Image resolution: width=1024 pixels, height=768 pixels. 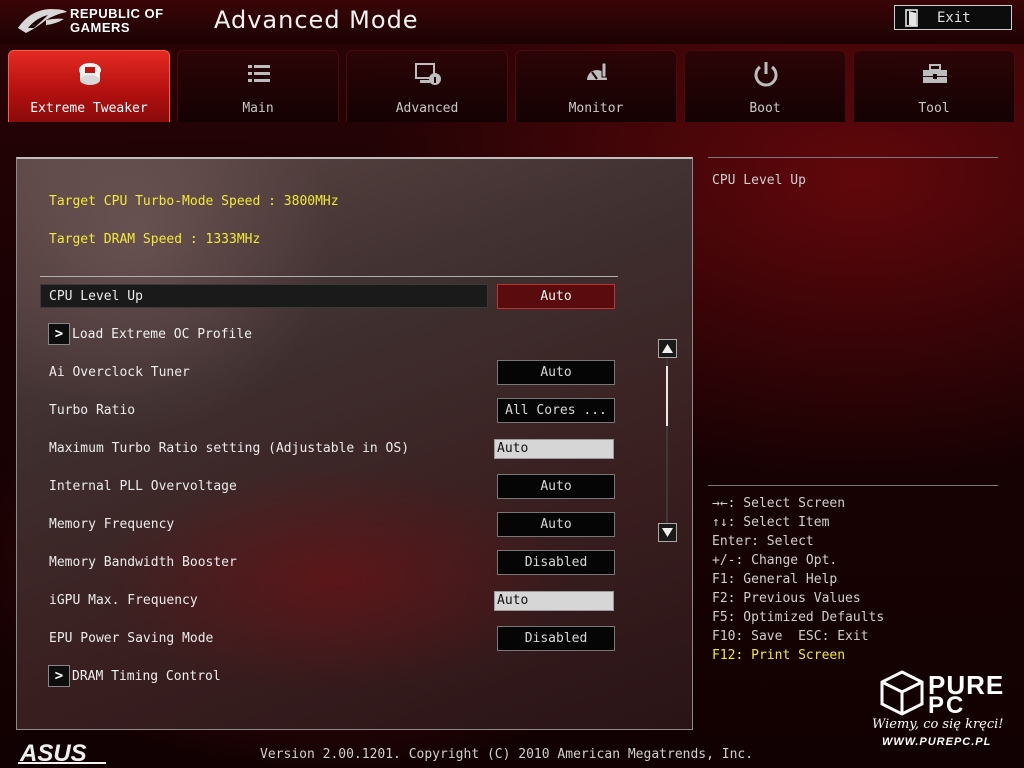 I want to click on purepc-cube-icon, so click(x=902, y=693).